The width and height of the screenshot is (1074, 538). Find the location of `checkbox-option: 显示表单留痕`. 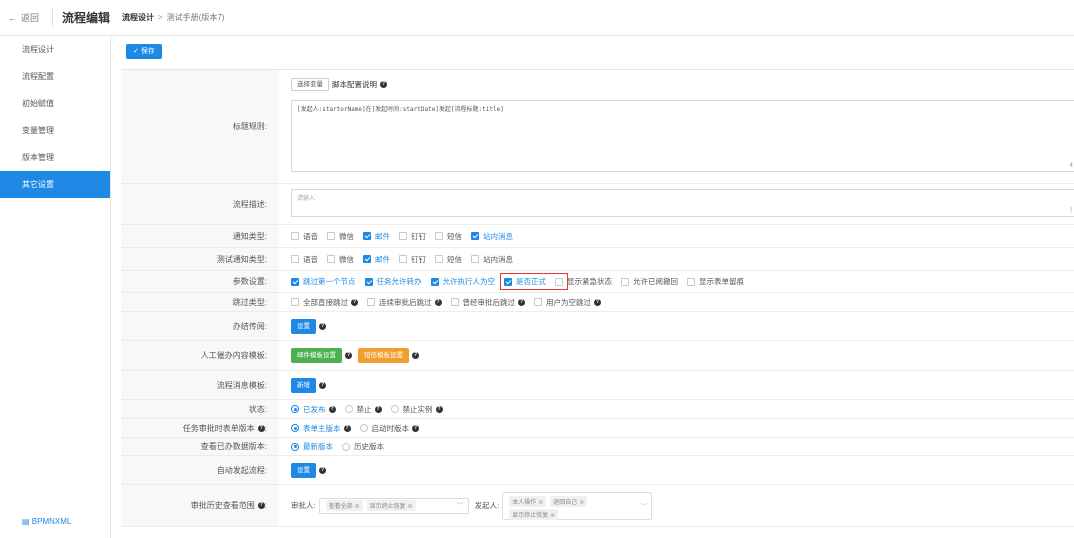

checkbox-option: 显示表单留痕 is located at coordinates (715, 281).